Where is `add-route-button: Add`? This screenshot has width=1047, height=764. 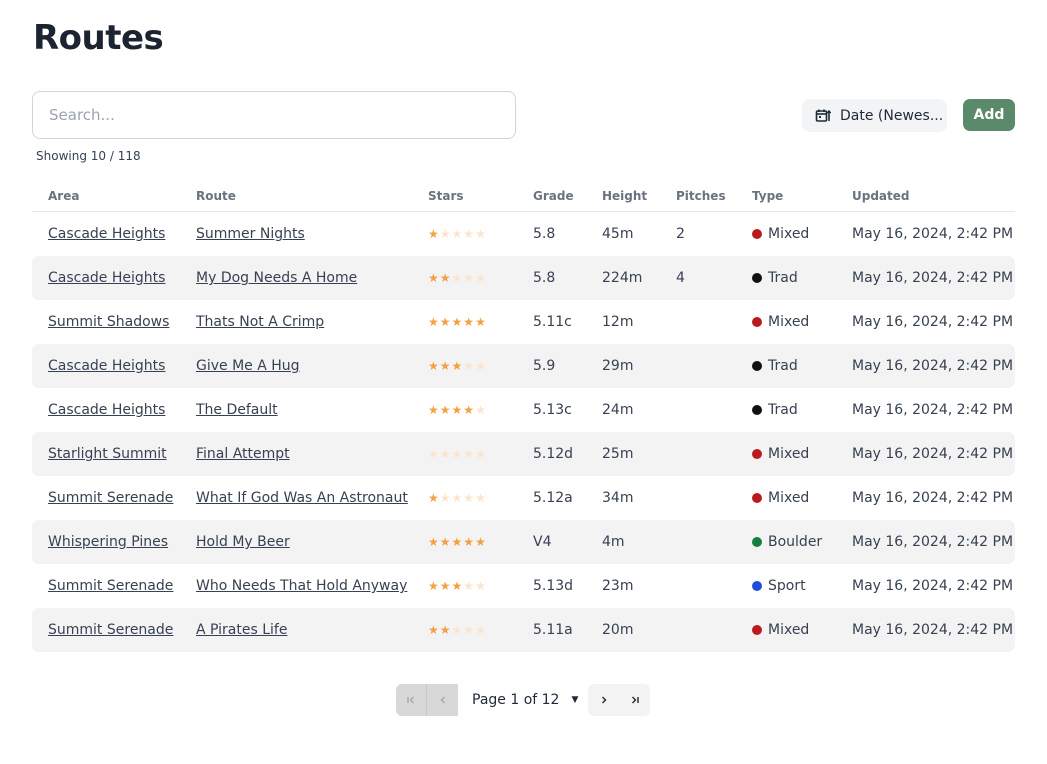
add-route-button: Add is located at coordinates (989, 115).